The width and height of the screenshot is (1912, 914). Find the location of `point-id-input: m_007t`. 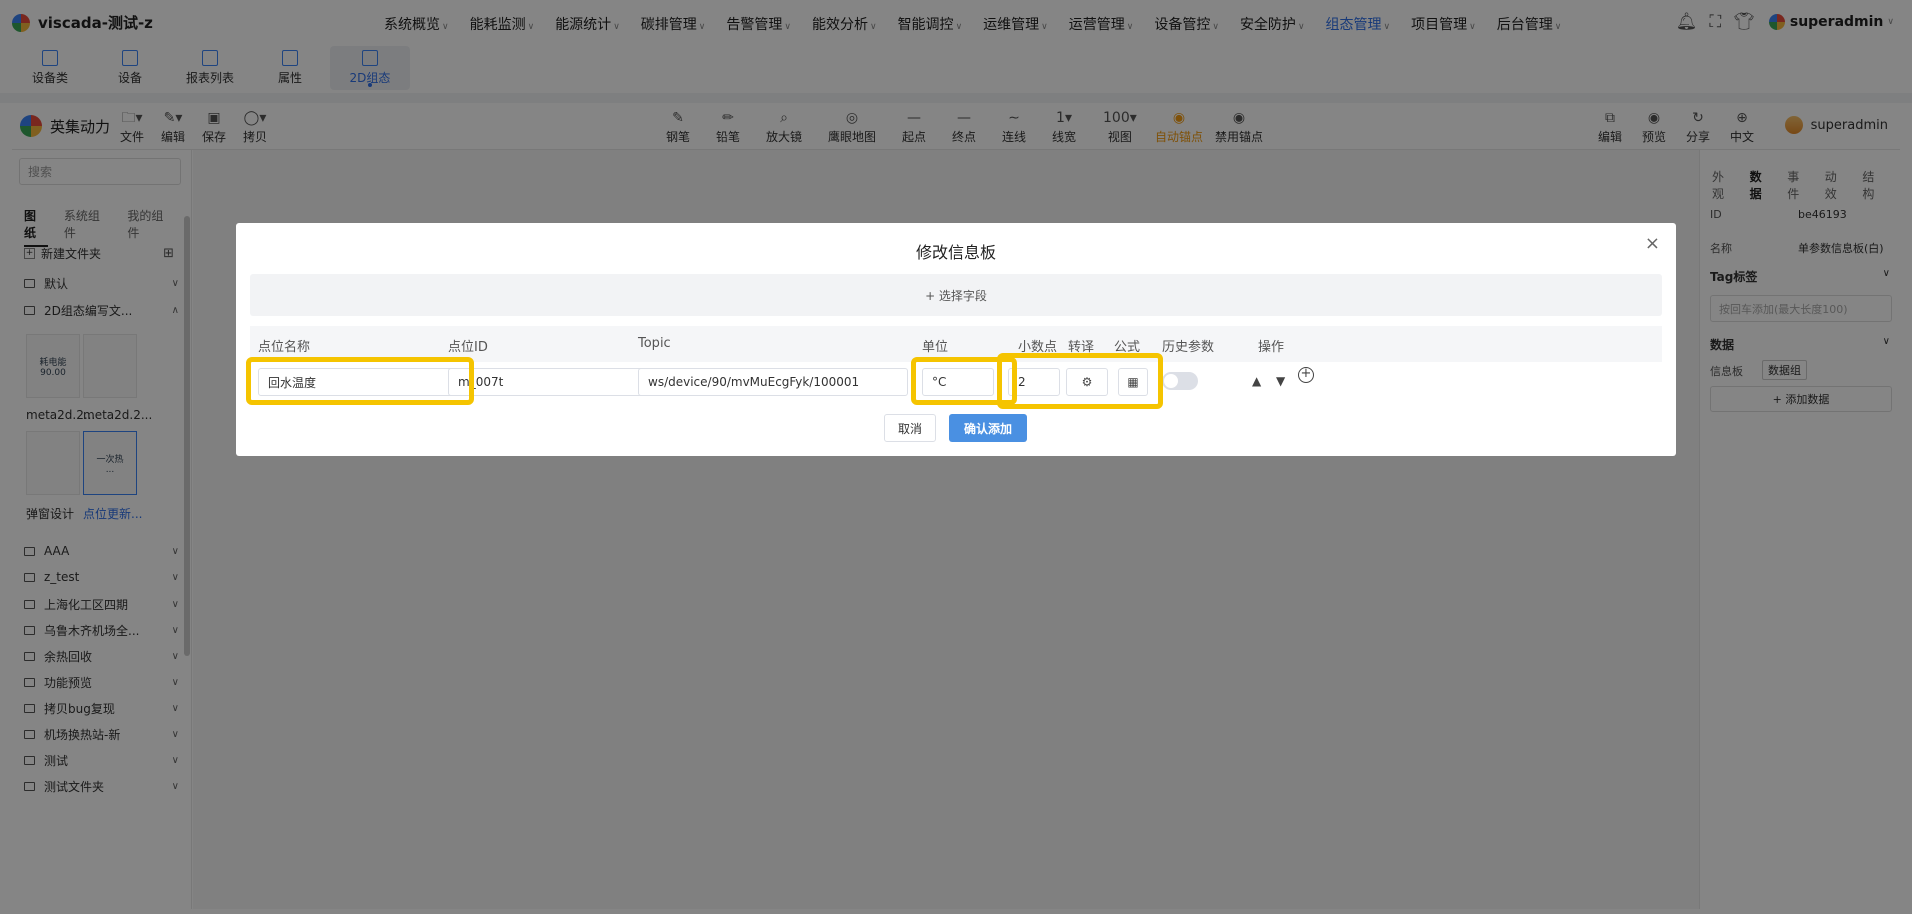

point-id-input: m_007t is located at coordinates (554, 382).